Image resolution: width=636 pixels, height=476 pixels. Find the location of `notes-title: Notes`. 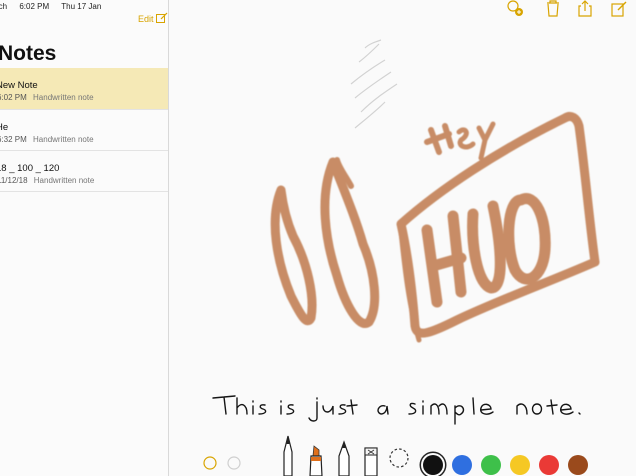

notes-title: Notes is located at coordinates (28, 53).